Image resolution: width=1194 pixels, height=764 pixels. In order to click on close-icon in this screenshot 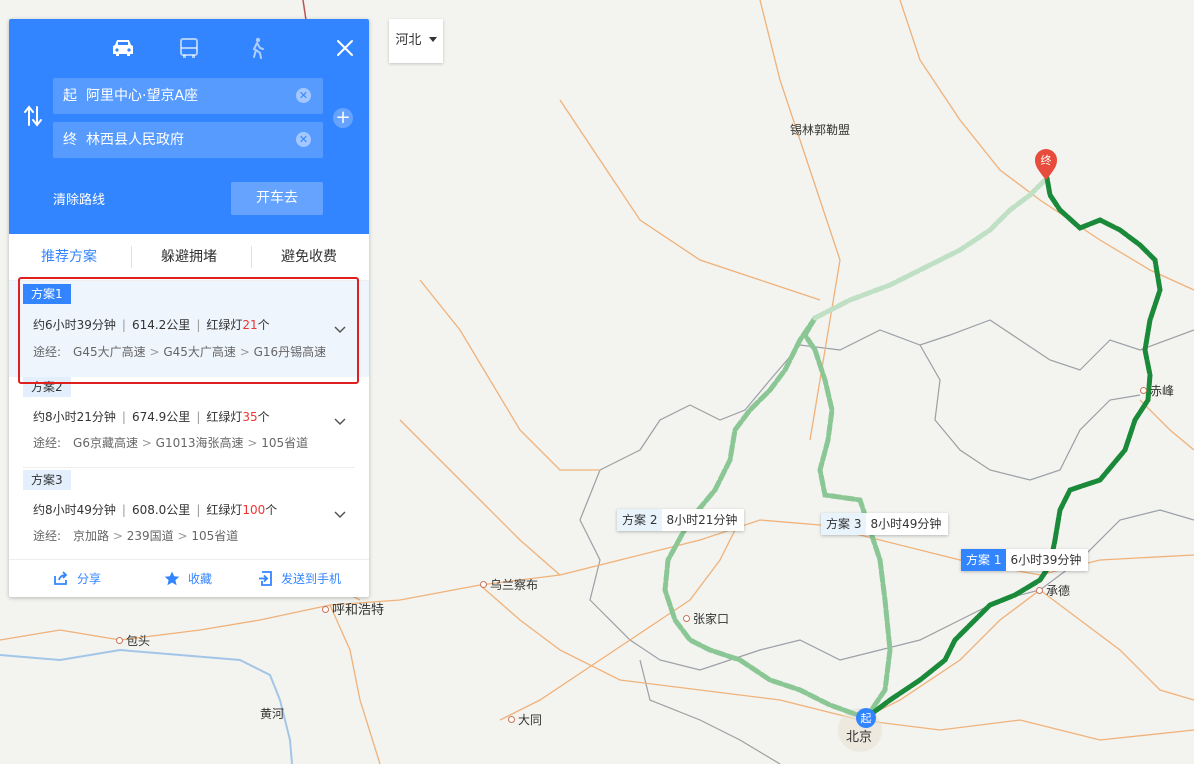, I will do `click(345, 48)`.